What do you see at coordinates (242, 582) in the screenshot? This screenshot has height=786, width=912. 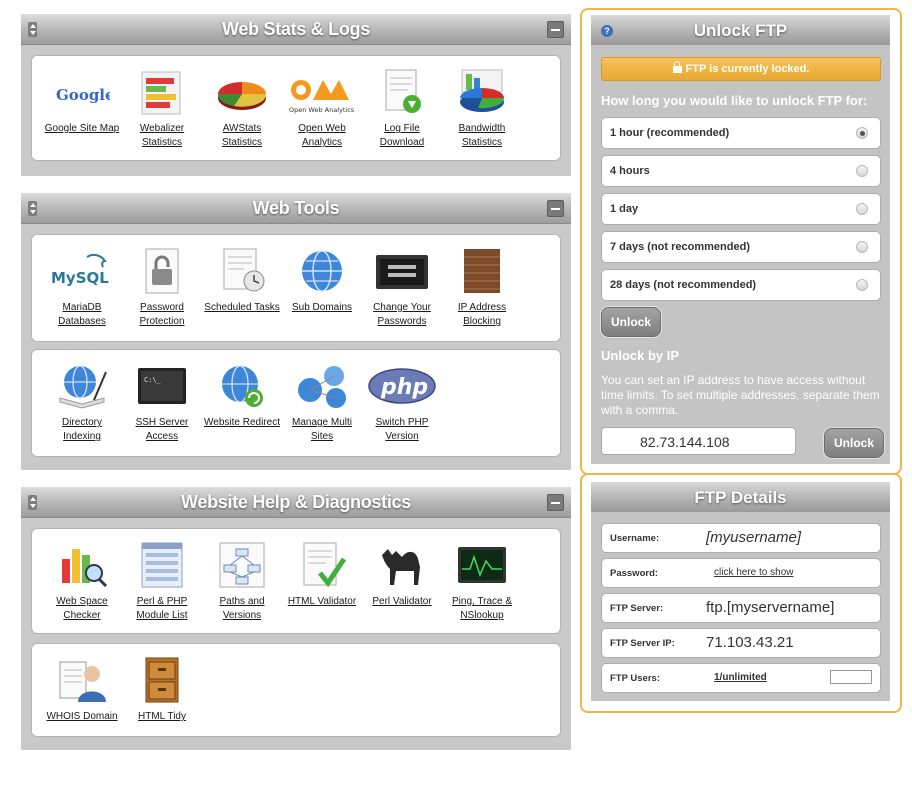 I see `paths-and-versions-tool: Paths and Versions` at bounding box center [242, 582].